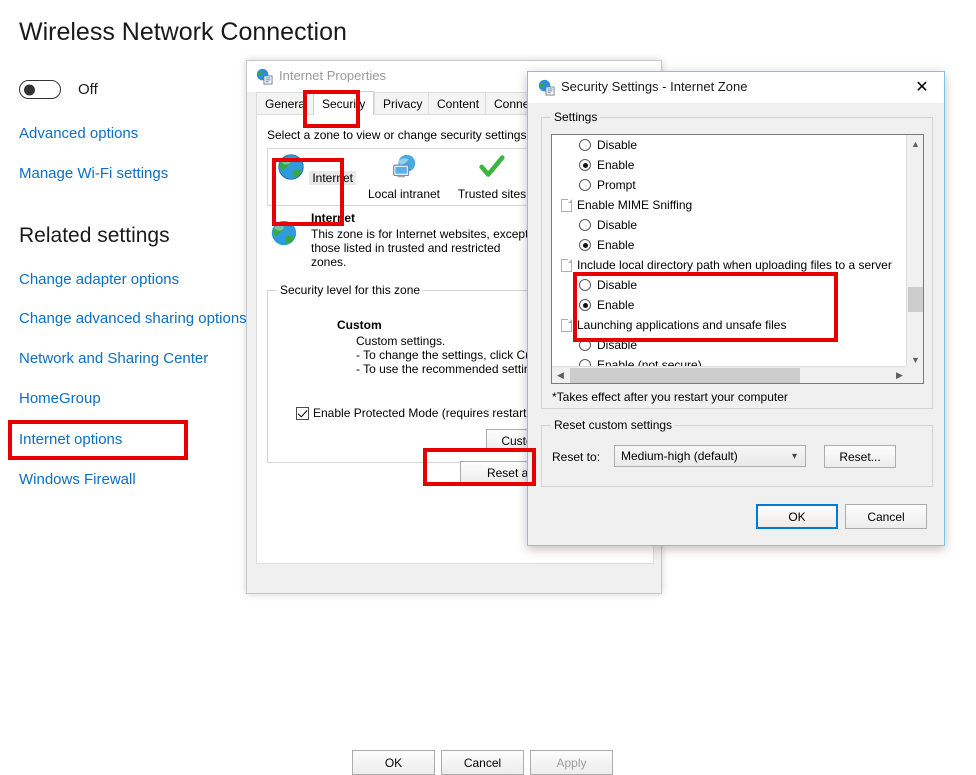 This screenshot has width=976, height=775. What do you see at coordinates (70, 439) in the screenshot?
I see `link-internet-options: Internet options` at bounding box center [70, 439].